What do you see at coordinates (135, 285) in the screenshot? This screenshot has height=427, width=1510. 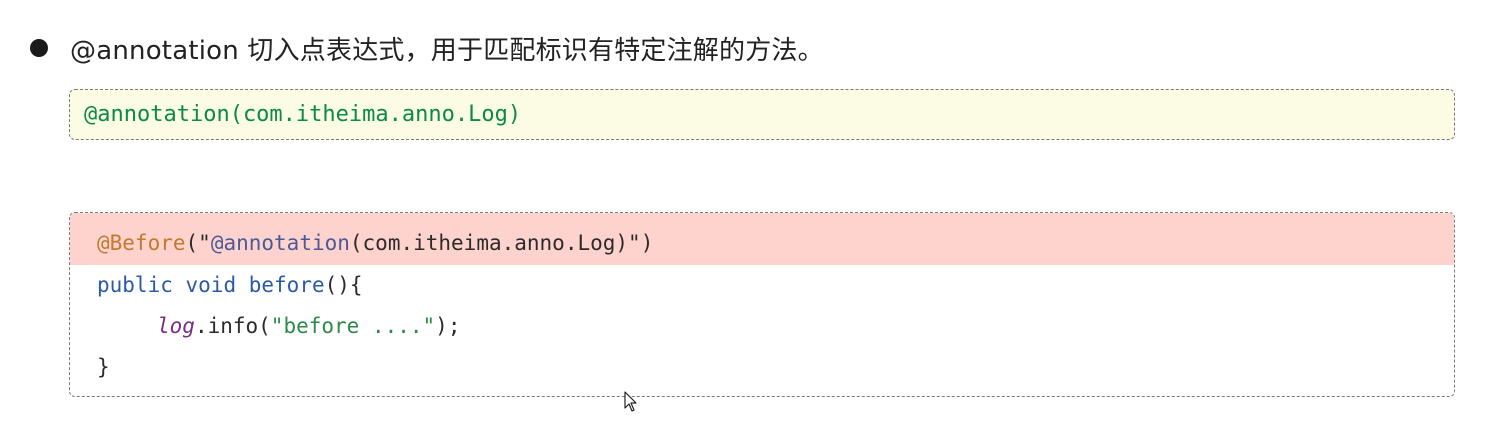 I see `code-keyword-public: public` at bounding box center [135, 285].